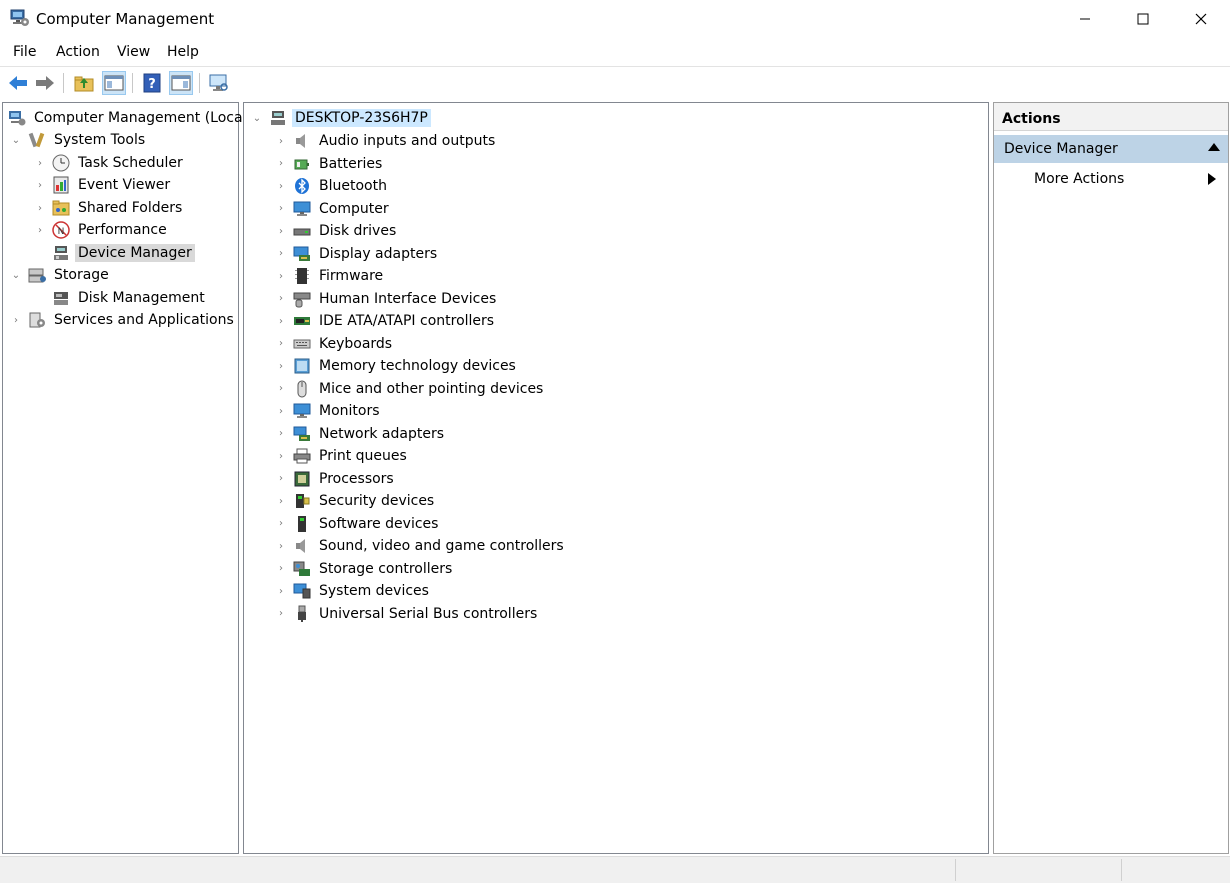 The height and width of the screenshot is (883, 1230). I want to click on menu-view: View, so click(133, 52).